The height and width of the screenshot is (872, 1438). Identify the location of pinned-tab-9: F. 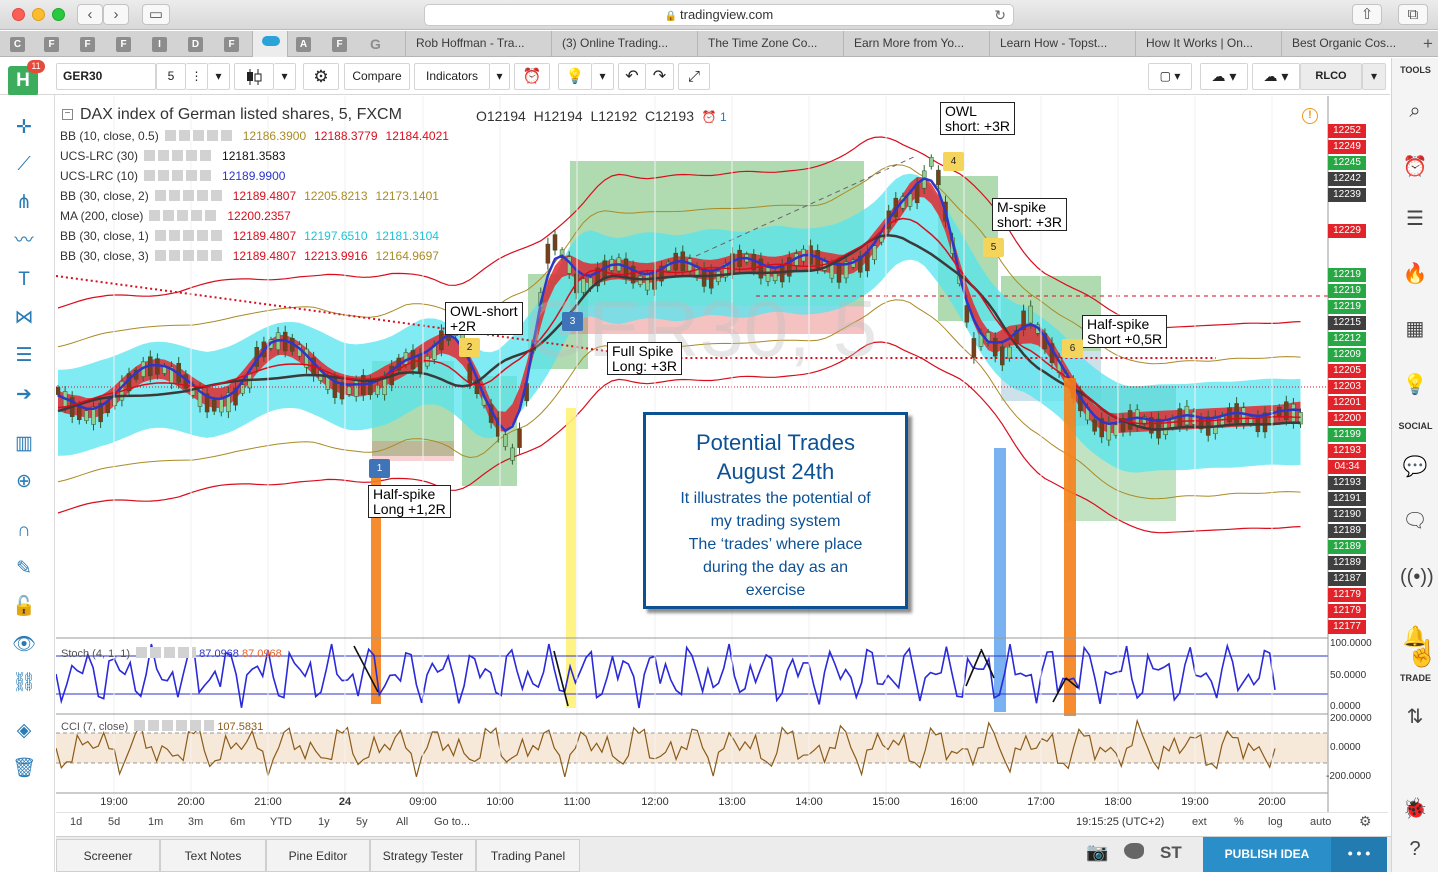
(339, 44).